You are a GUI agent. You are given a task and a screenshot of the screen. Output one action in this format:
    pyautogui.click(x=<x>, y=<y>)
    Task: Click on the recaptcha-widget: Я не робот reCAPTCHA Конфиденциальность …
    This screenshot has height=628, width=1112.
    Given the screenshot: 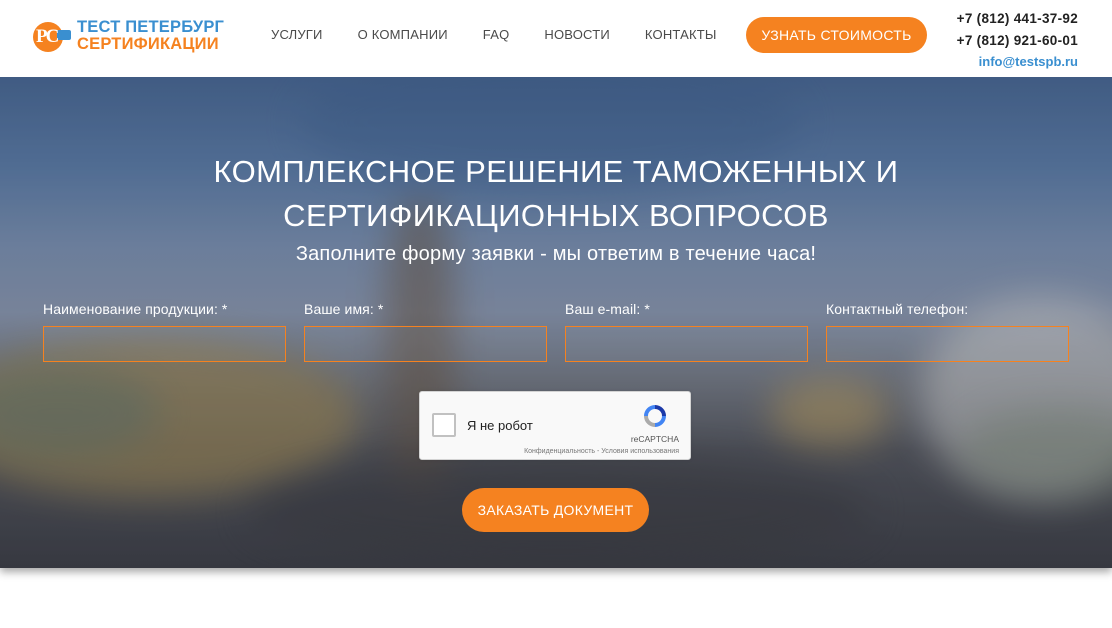 What is the action you would take?
    pyautogui.click(x=555, y=425)
    